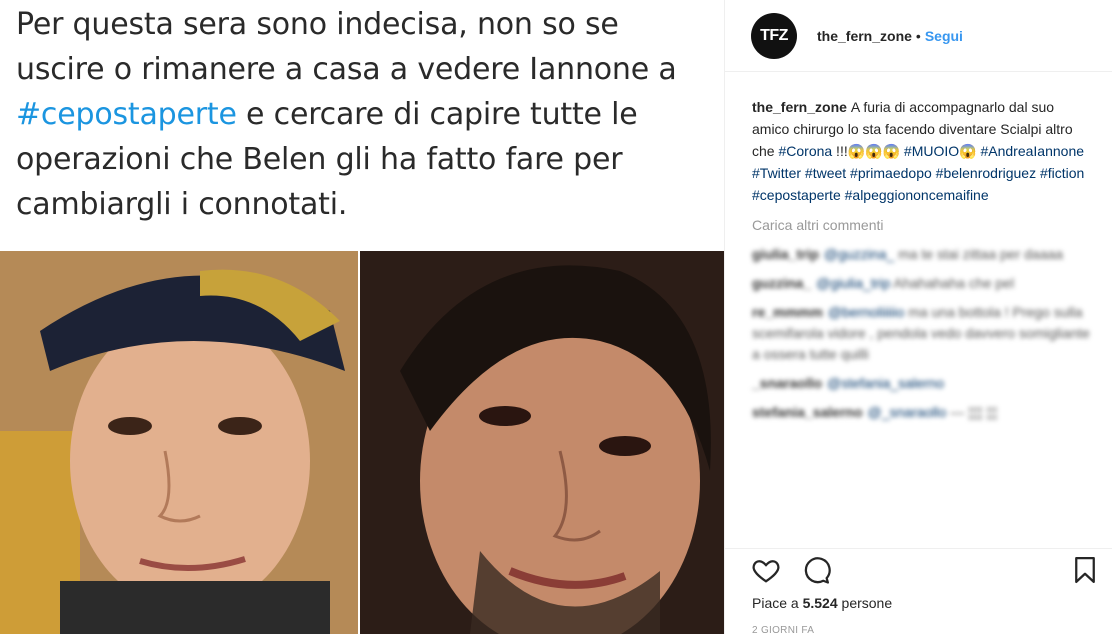 This screenshot has height=634, width=1112. What do you see at coordinates (787, 312) in the screenshot?
I see `comment-username: re_mmmm` at bounding box center [787, 312].